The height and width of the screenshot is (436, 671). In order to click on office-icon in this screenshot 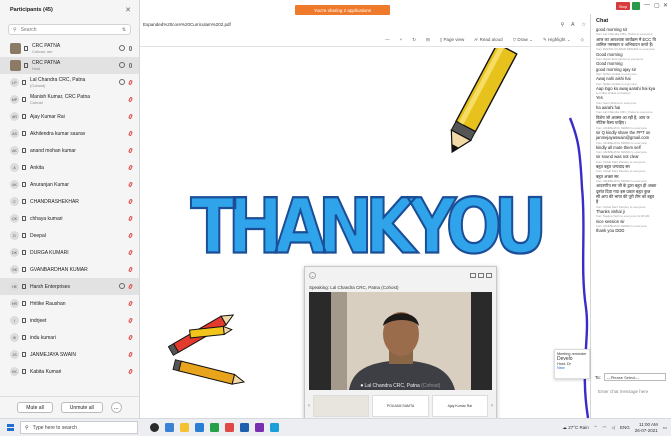, I will do `click(229, 427)`.